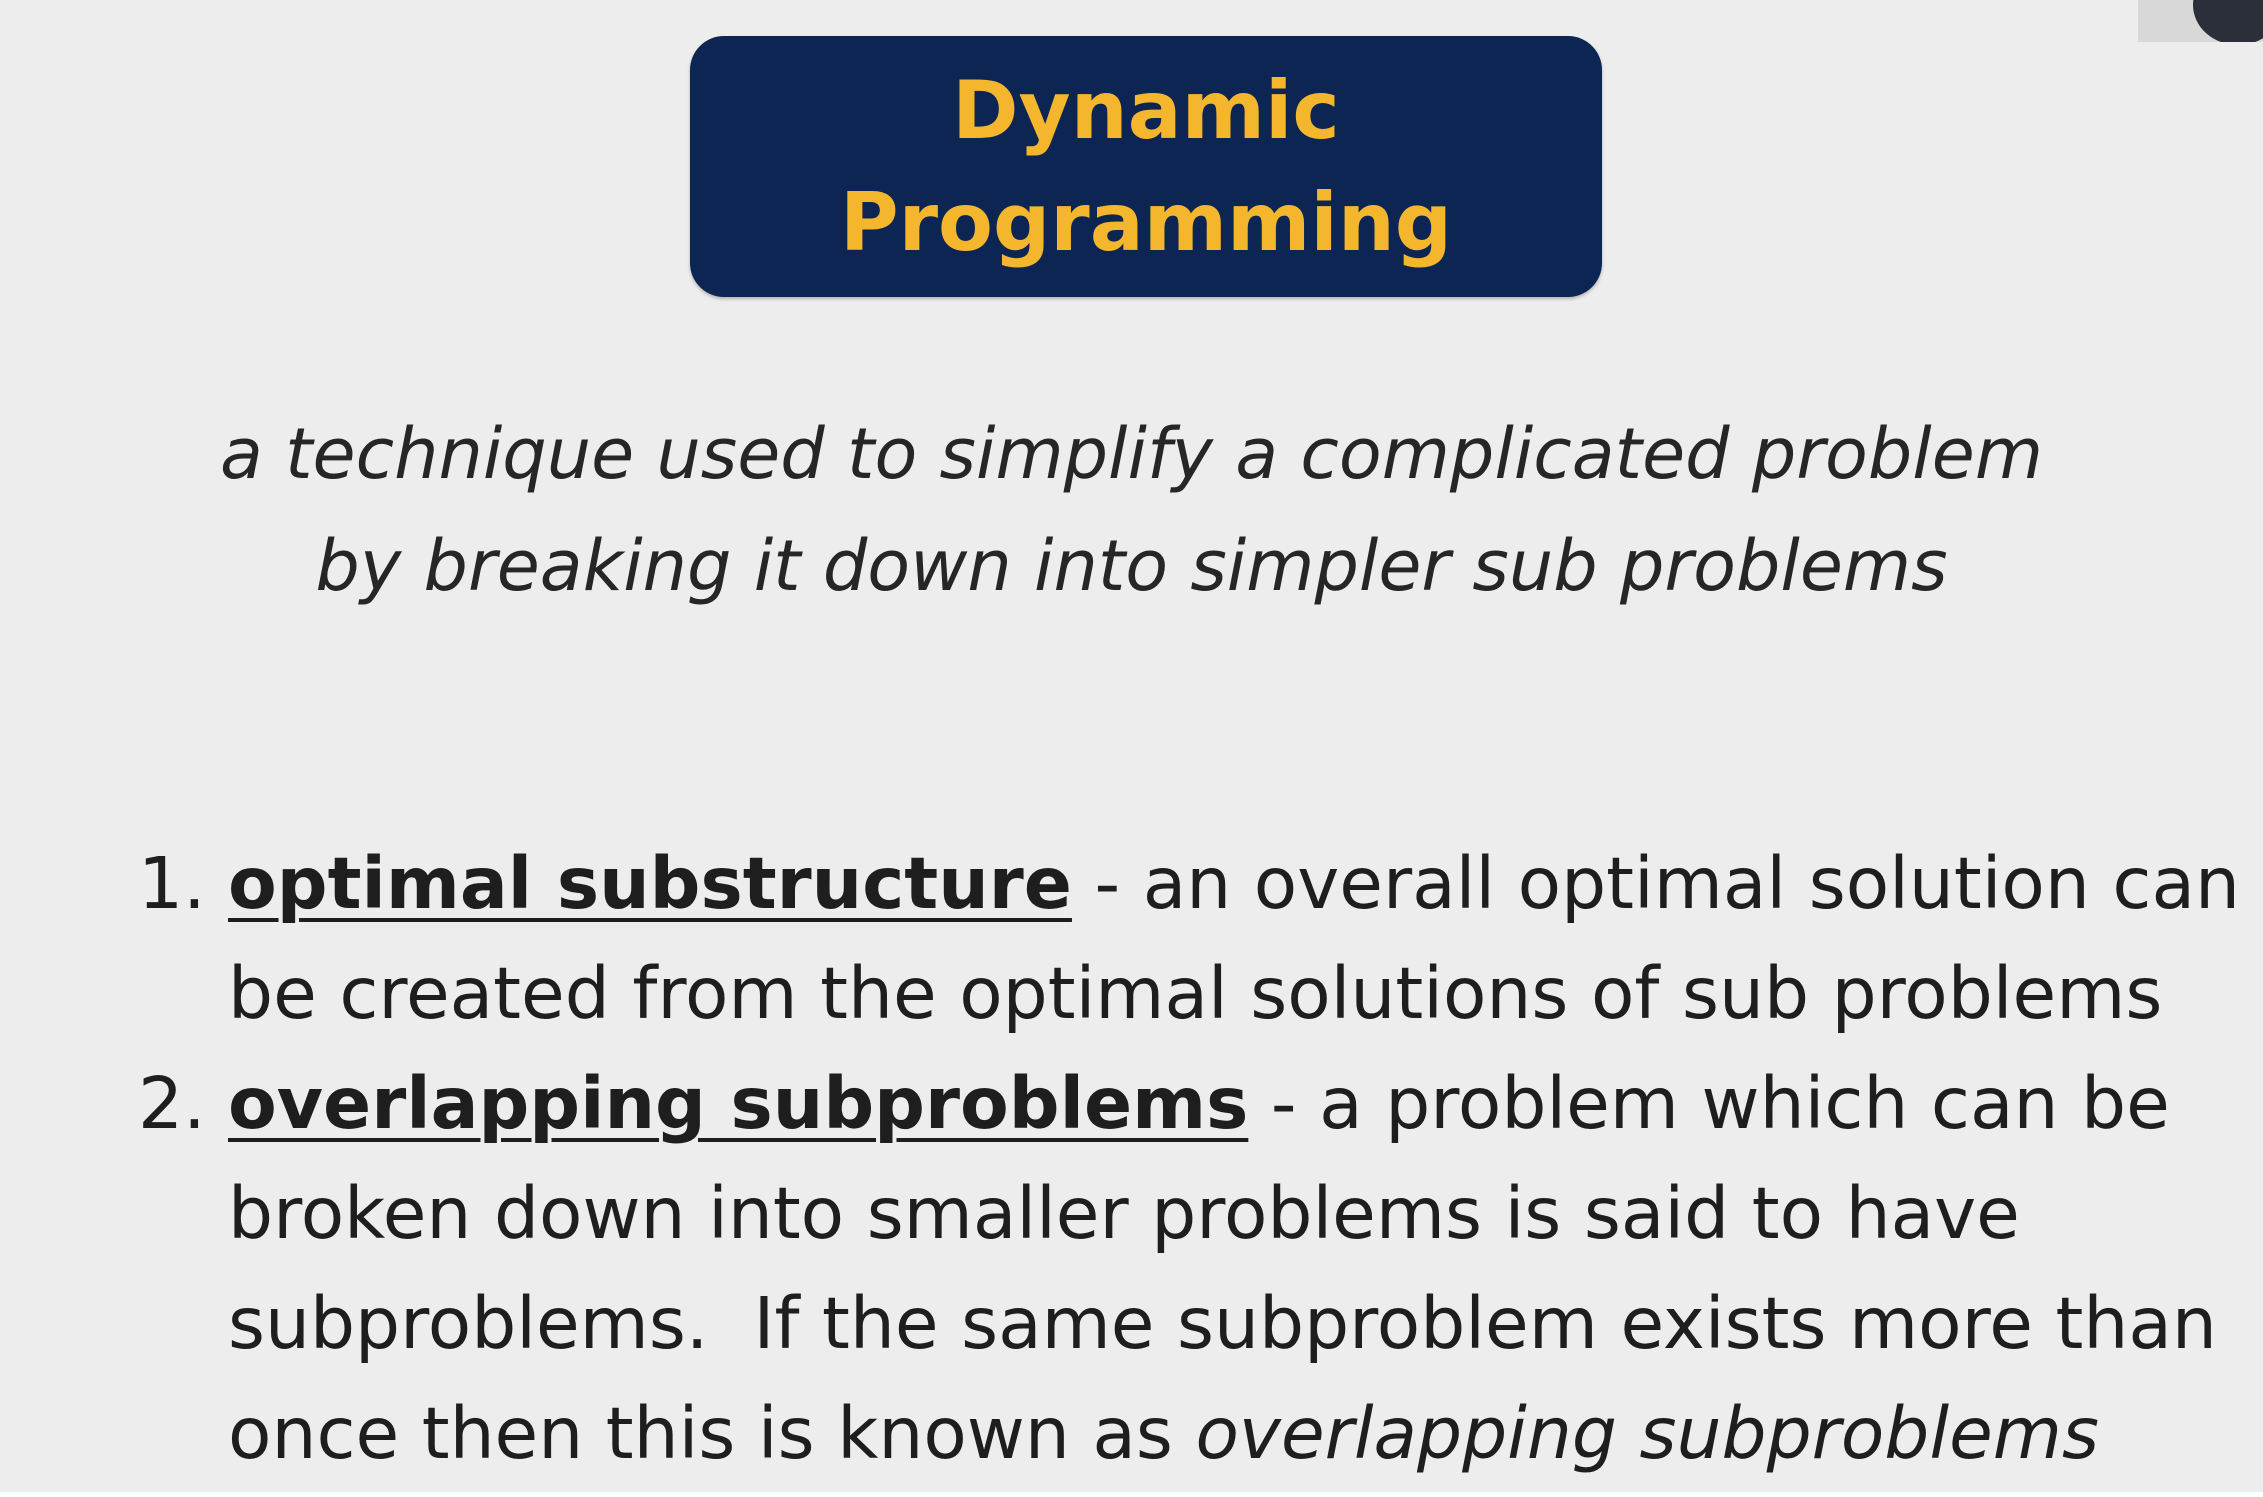  Describe the element at coordinates (712, 1433) in the screenshot. I see `line-text: once then this is known as` at that location.